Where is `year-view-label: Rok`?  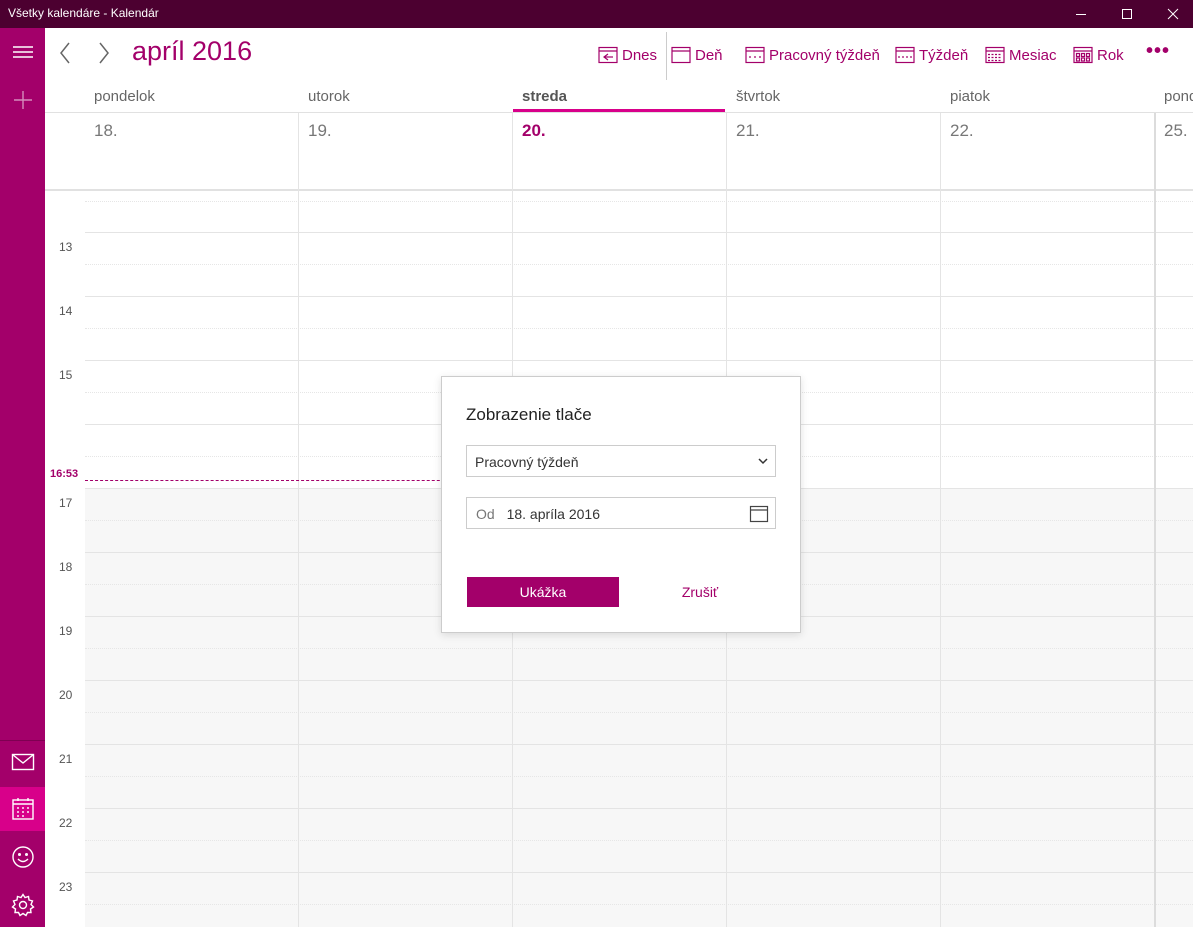 year-view-label: Rok is located at coordinates (1110, 55).